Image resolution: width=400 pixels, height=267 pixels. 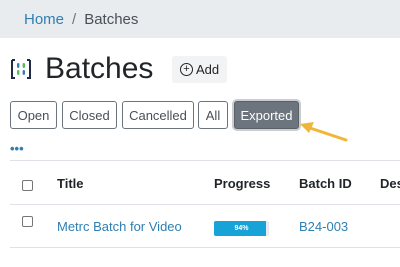 I want to click on filter-all-button: All, so click(x=213, y=115).